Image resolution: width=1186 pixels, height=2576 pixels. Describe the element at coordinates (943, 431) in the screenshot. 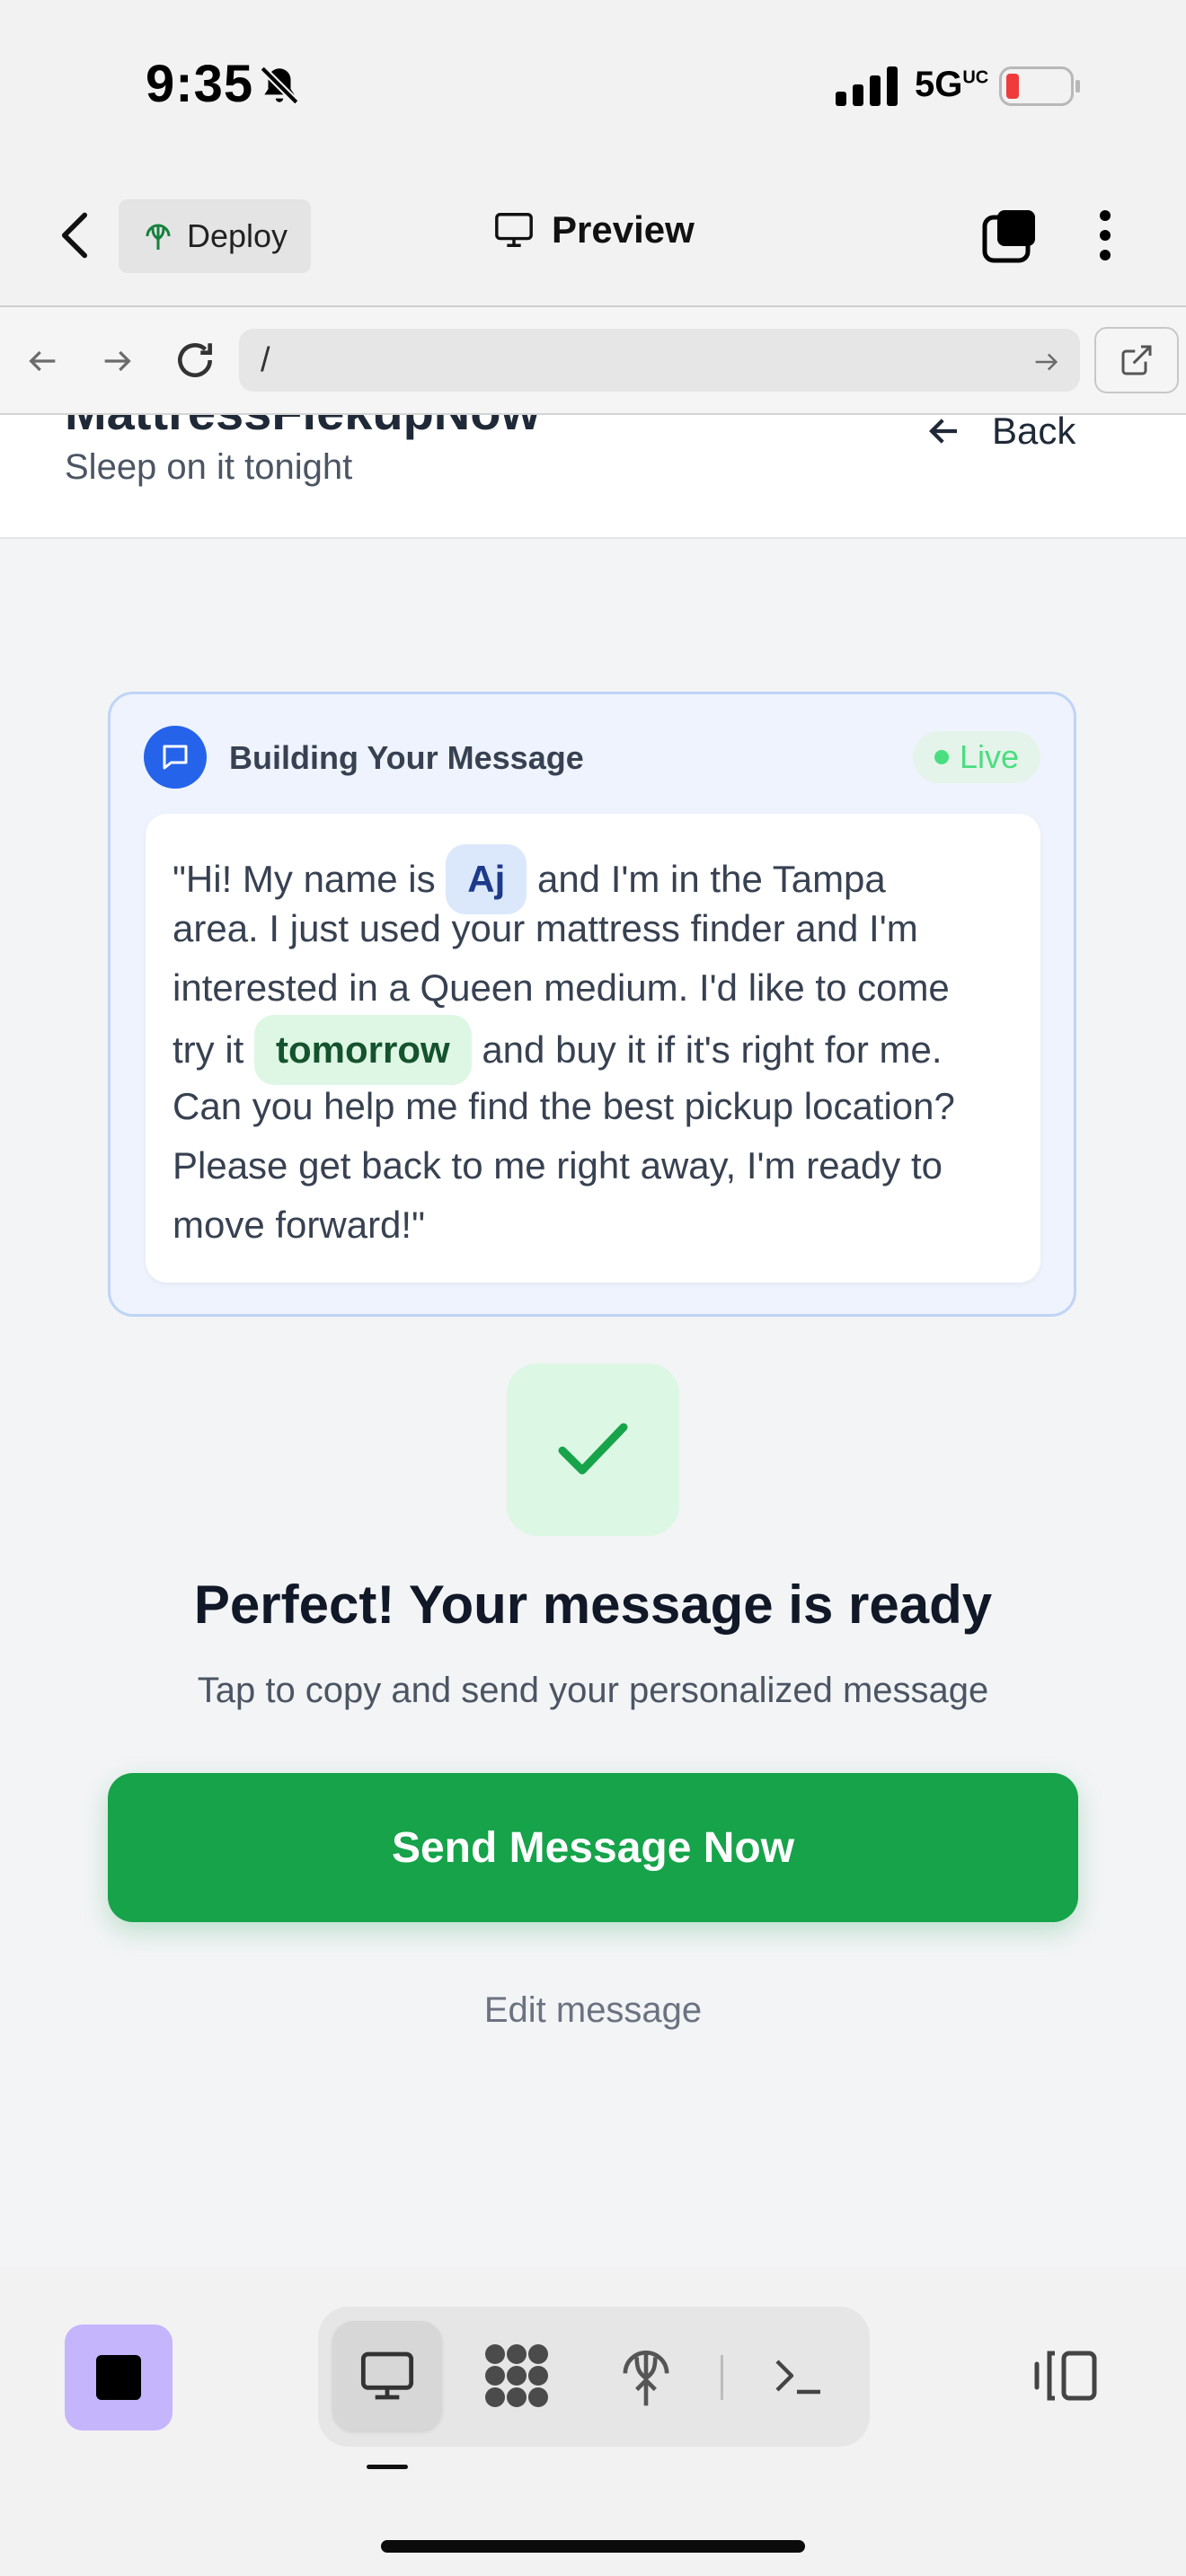

I see `arrow-left-icon` at that location.